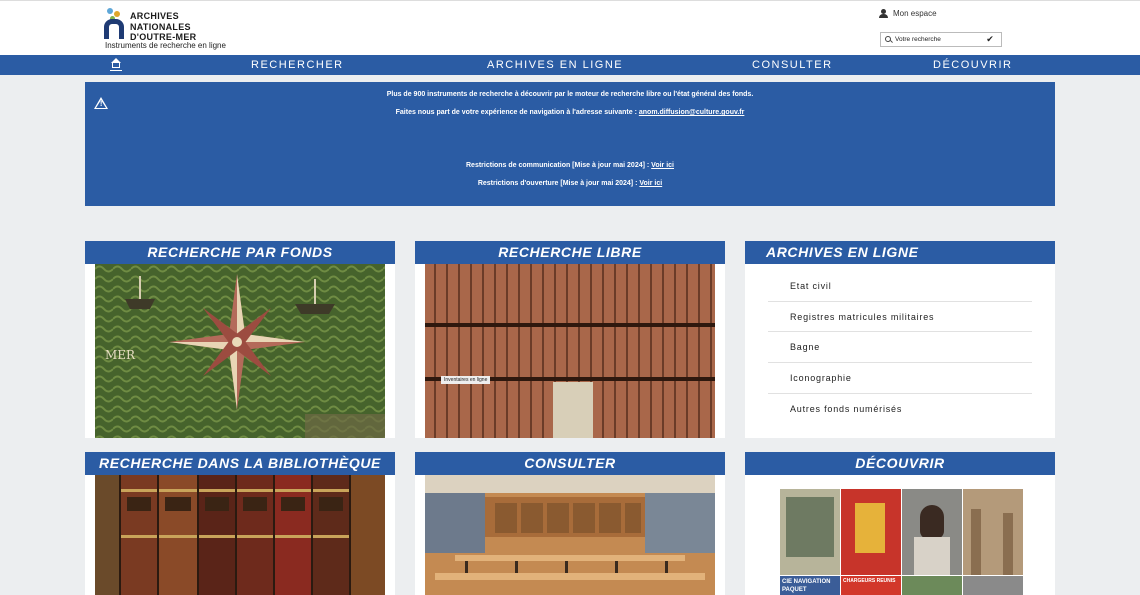 Image resolution: width=1140 pixels, height=595 pixels. Describe the element at coordinates (240, 252) in the screenshot. I see `card-title: Recherche par fonds` at that location.